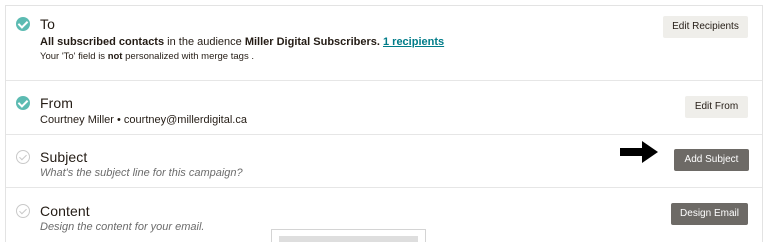  I want to click on section-title: To, so click(47, 24).